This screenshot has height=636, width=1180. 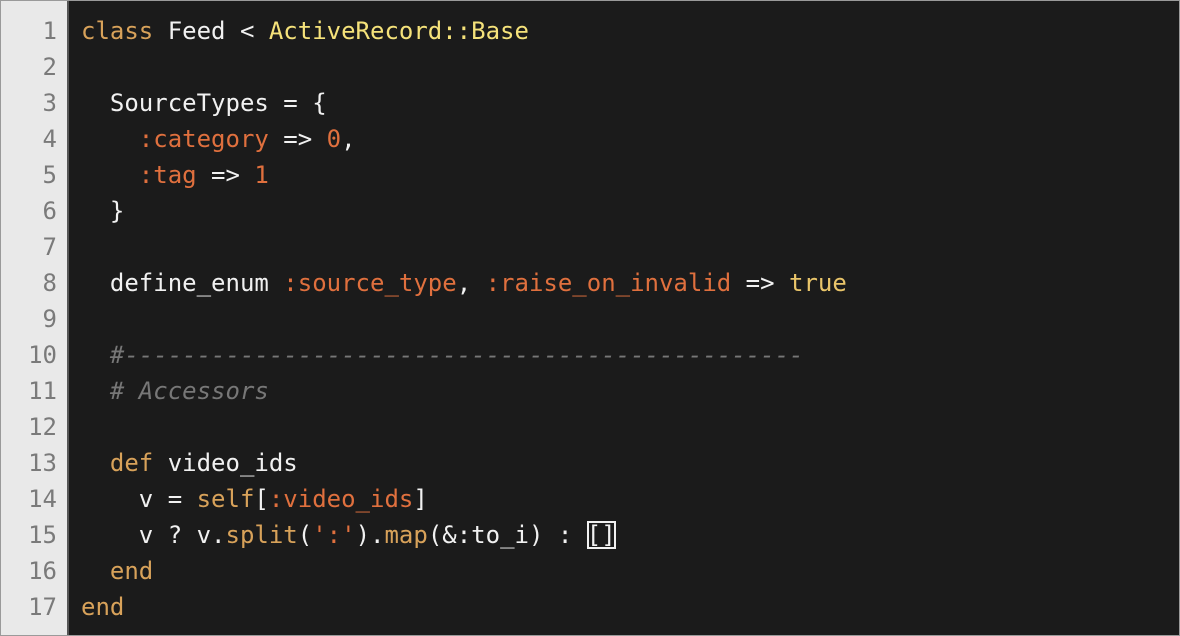 I want to click on code-line: v ? v.split(':').map(&:to_i) : [], so click(x=630, y=535).